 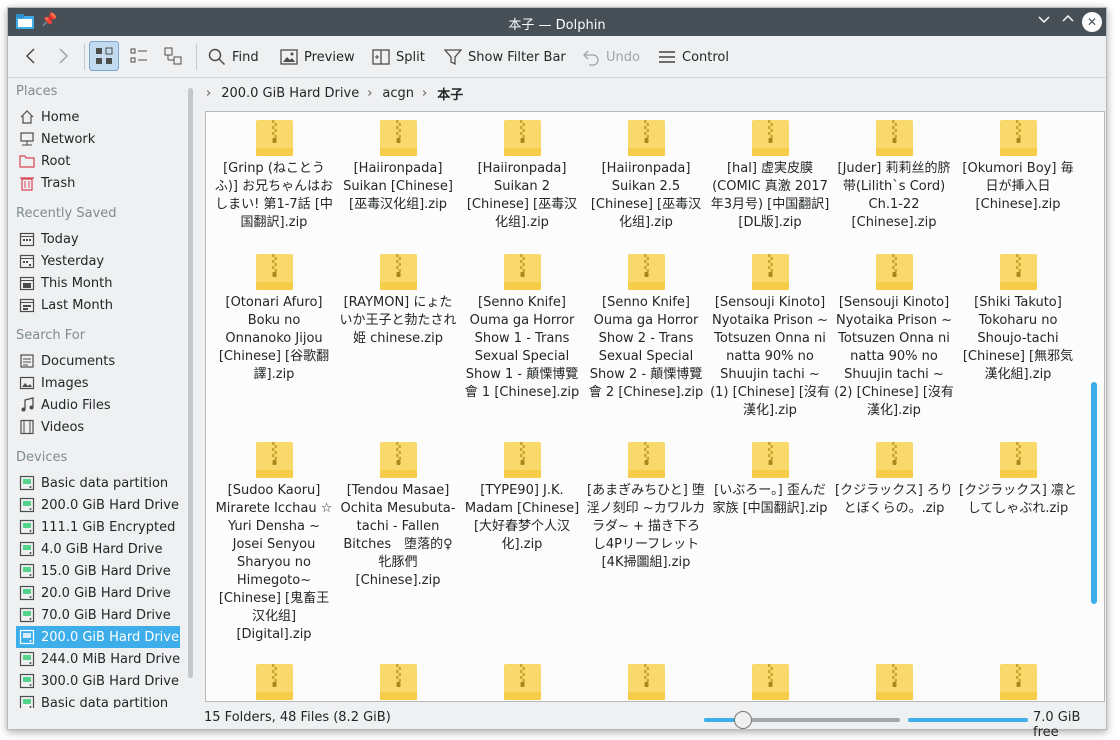 I want to click on sidebar-item-label: Network, so click(x=68, y=139).